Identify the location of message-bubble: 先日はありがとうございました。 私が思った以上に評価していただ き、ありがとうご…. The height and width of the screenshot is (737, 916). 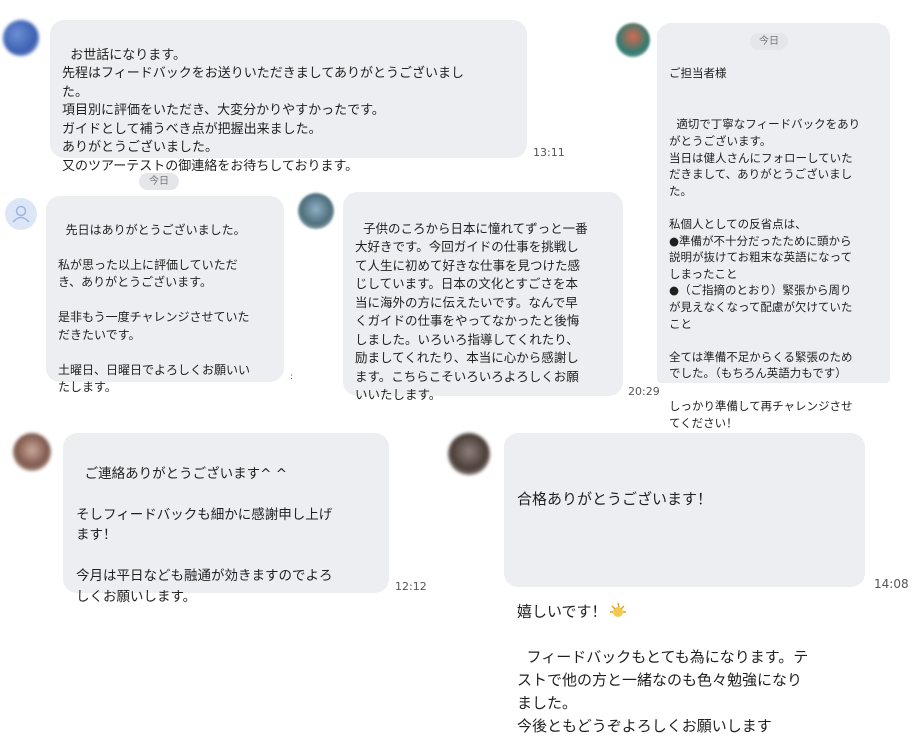
(165, 295).